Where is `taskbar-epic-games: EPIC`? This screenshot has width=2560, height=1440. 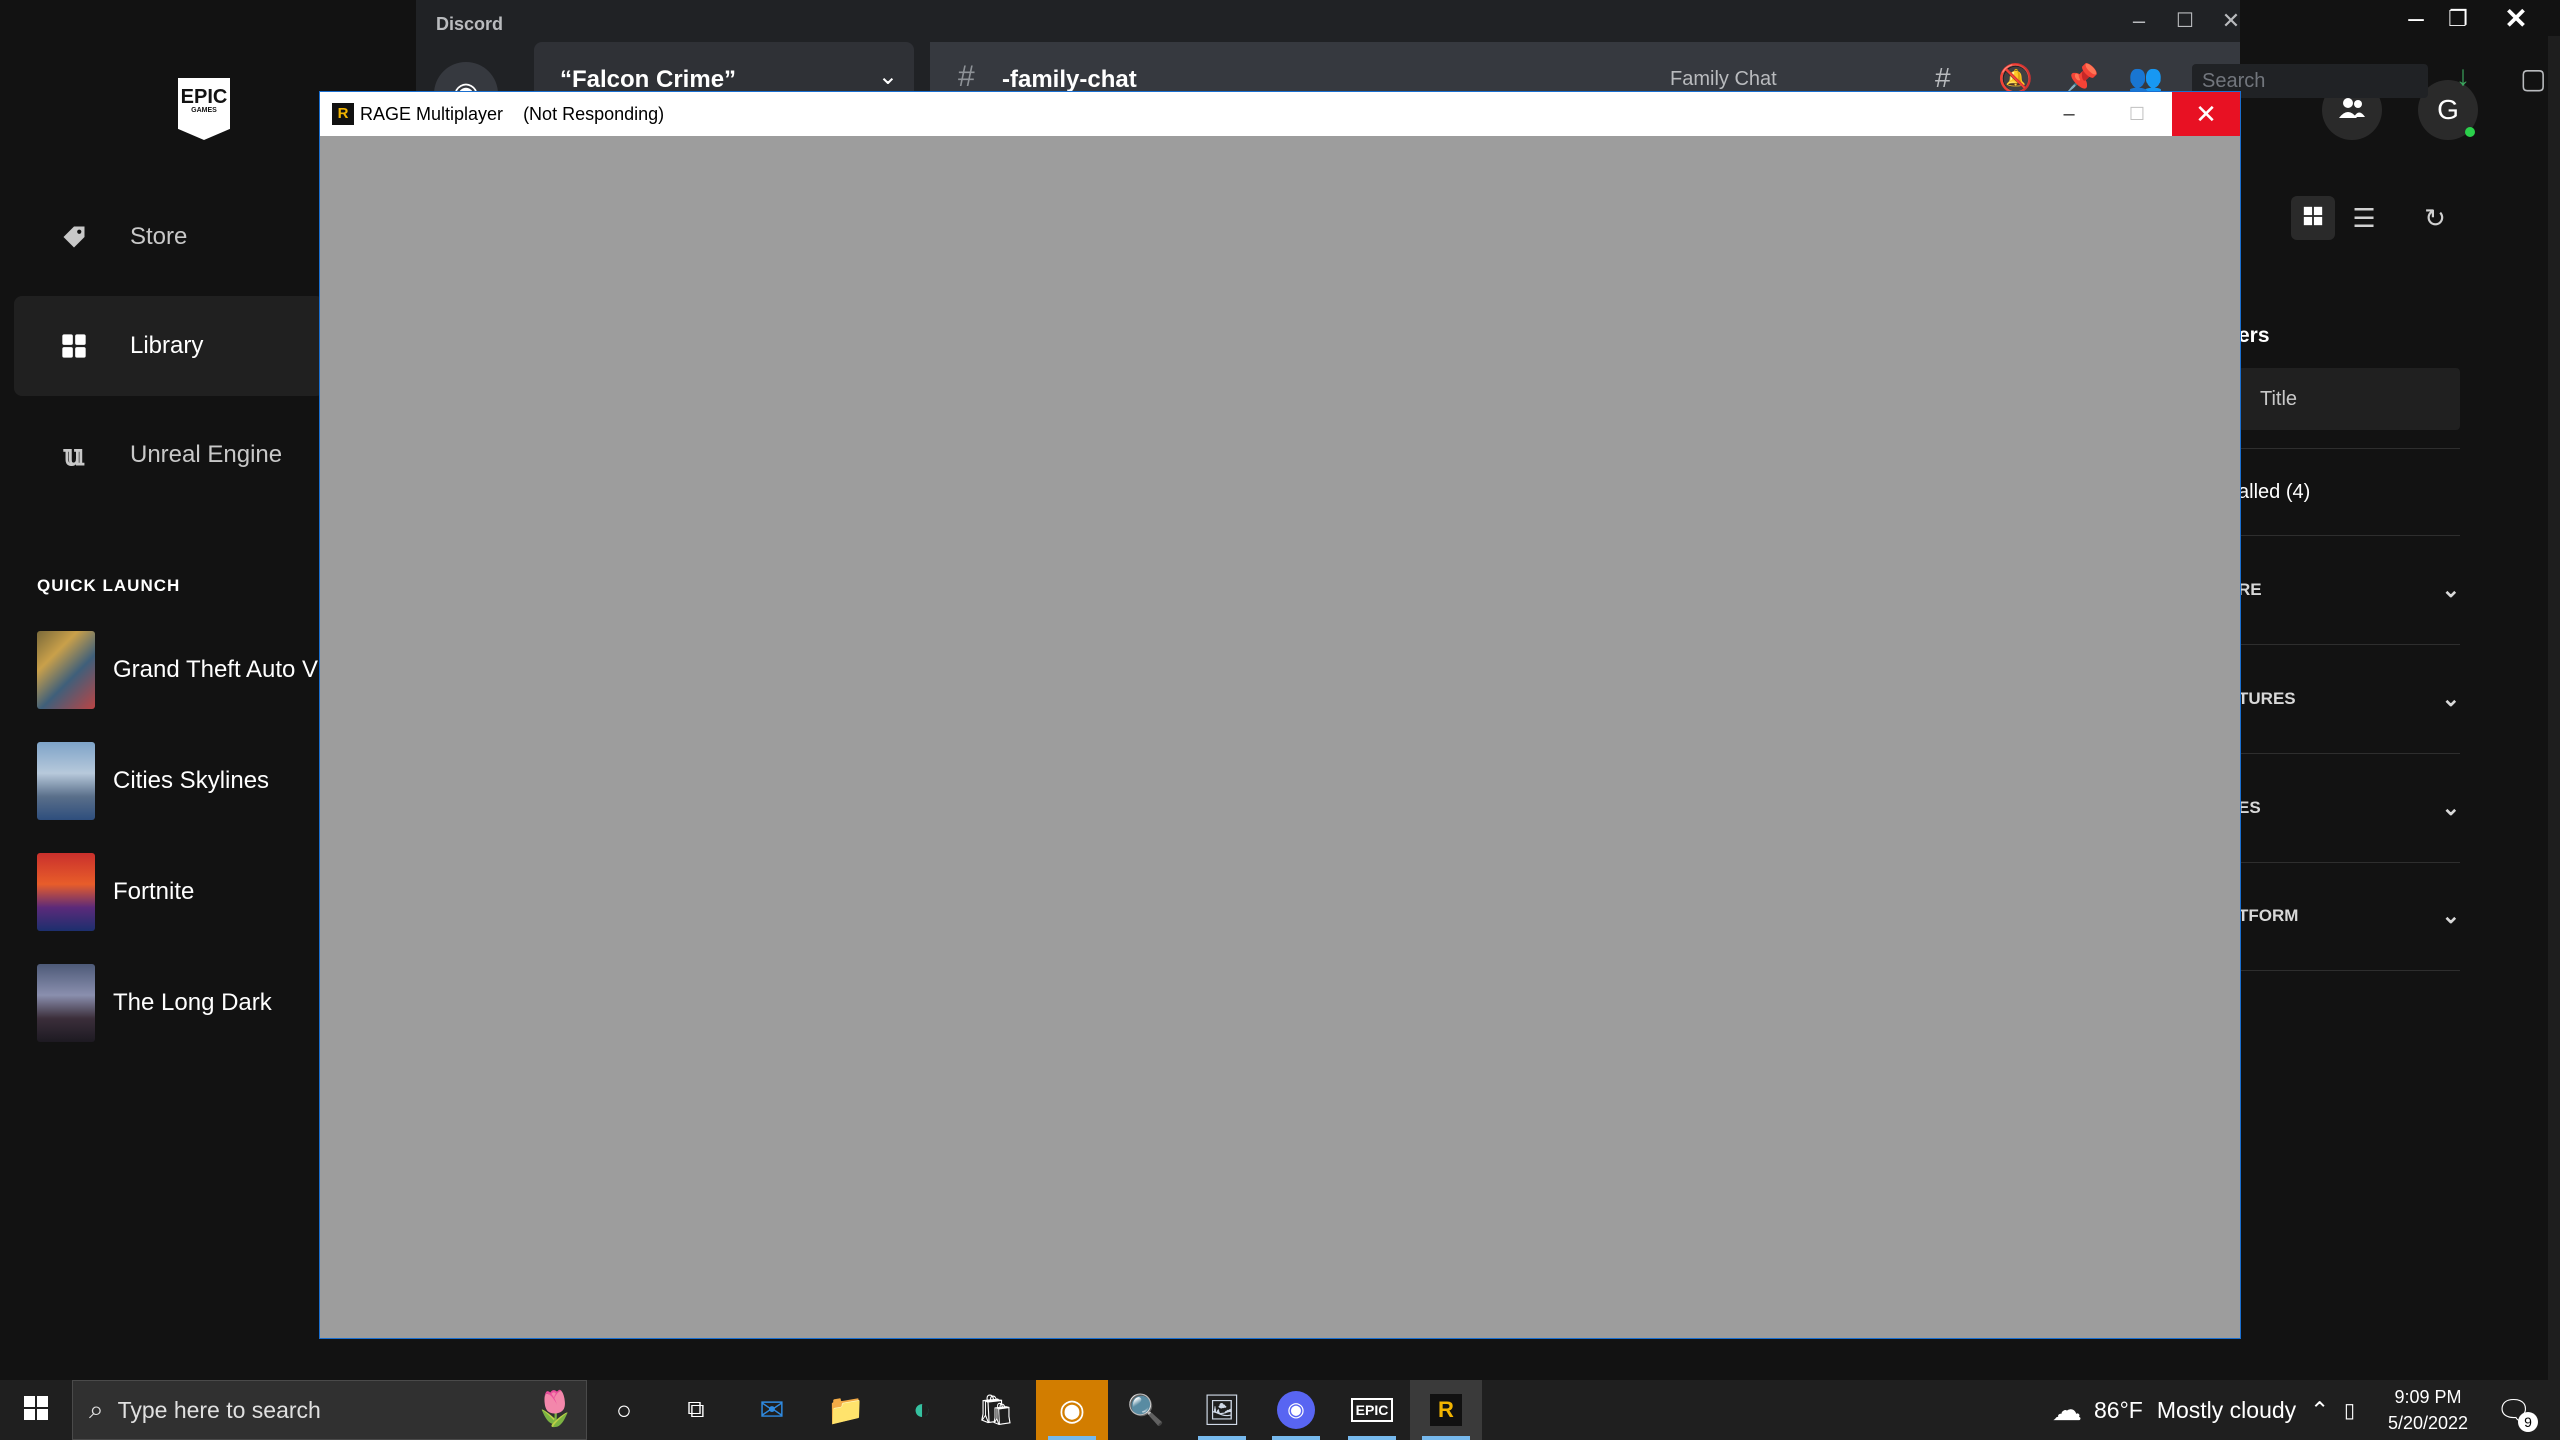 taskbar-epic-games: EPIC is located at coordinates (1372, 1410).